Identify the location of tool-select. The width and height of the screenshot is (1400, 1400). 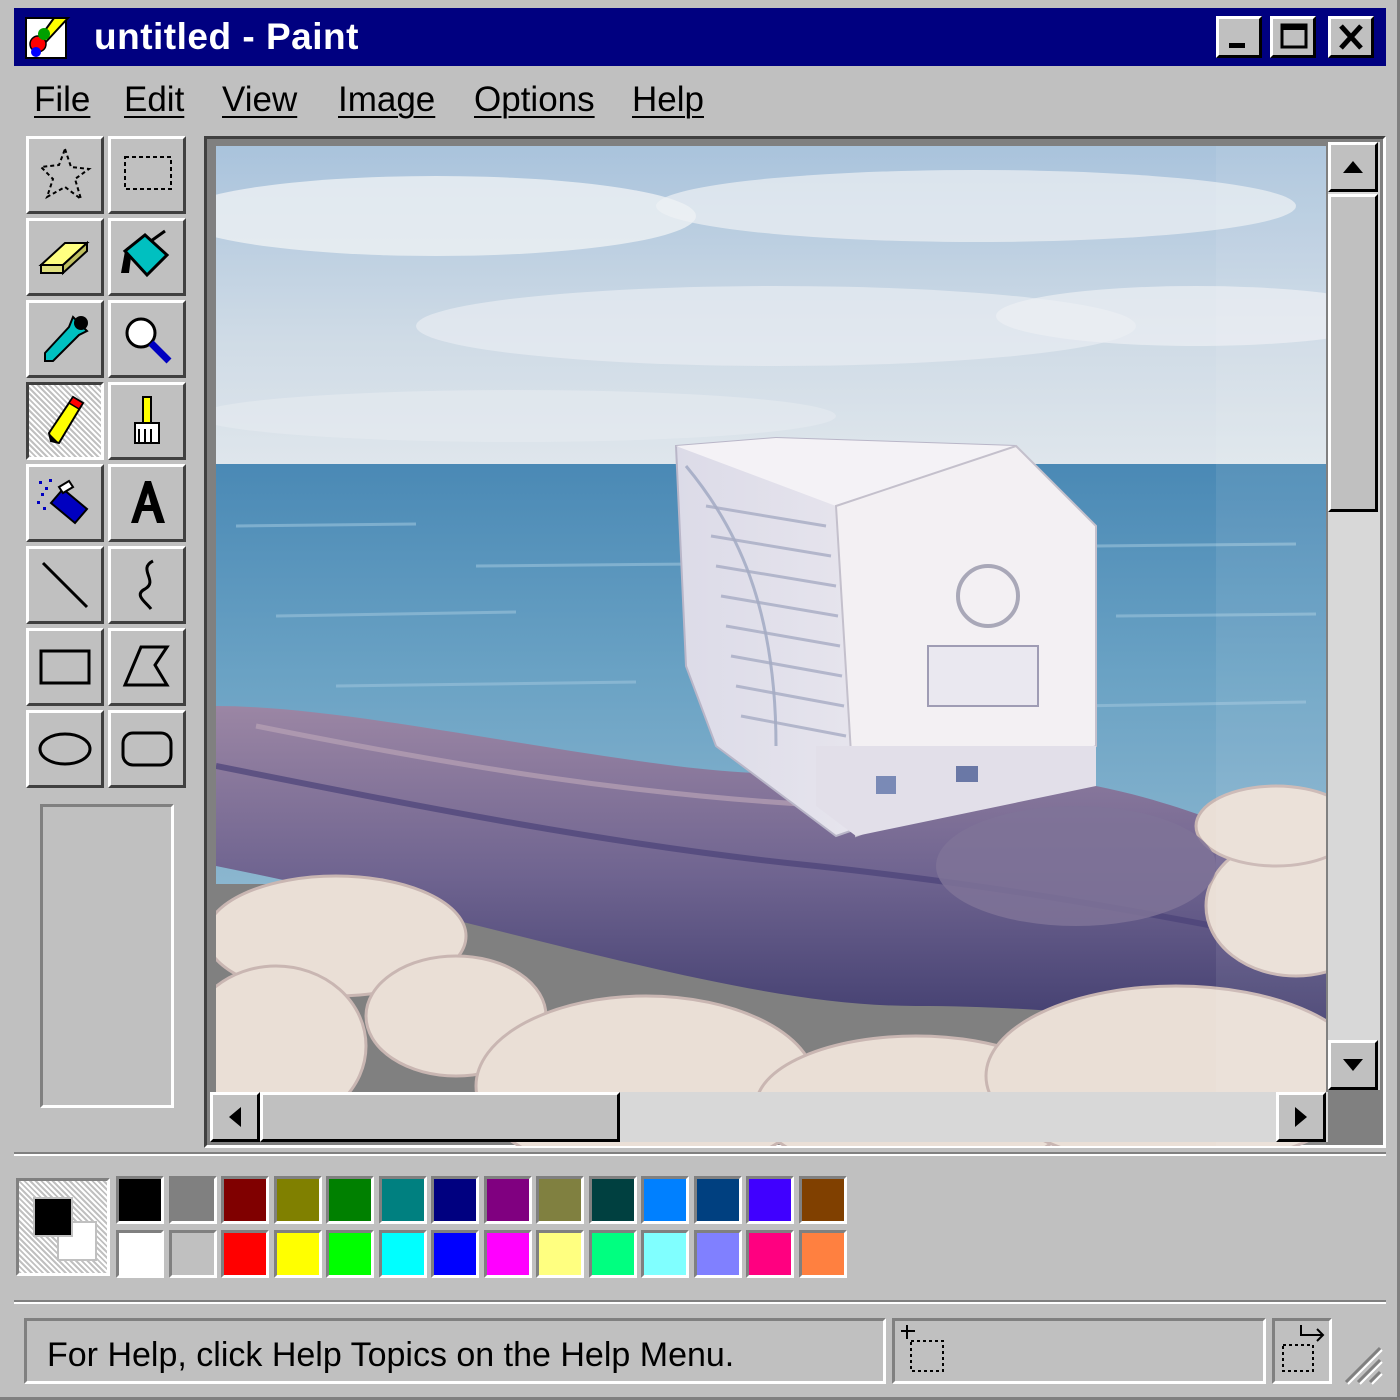
(147, 175).